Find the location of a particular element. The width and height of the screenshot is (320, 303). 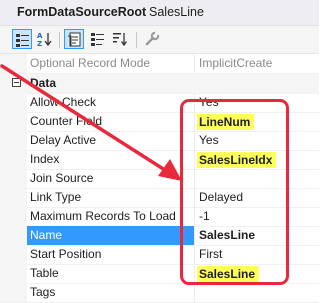

properties-button is located at coordinates (74, 39).